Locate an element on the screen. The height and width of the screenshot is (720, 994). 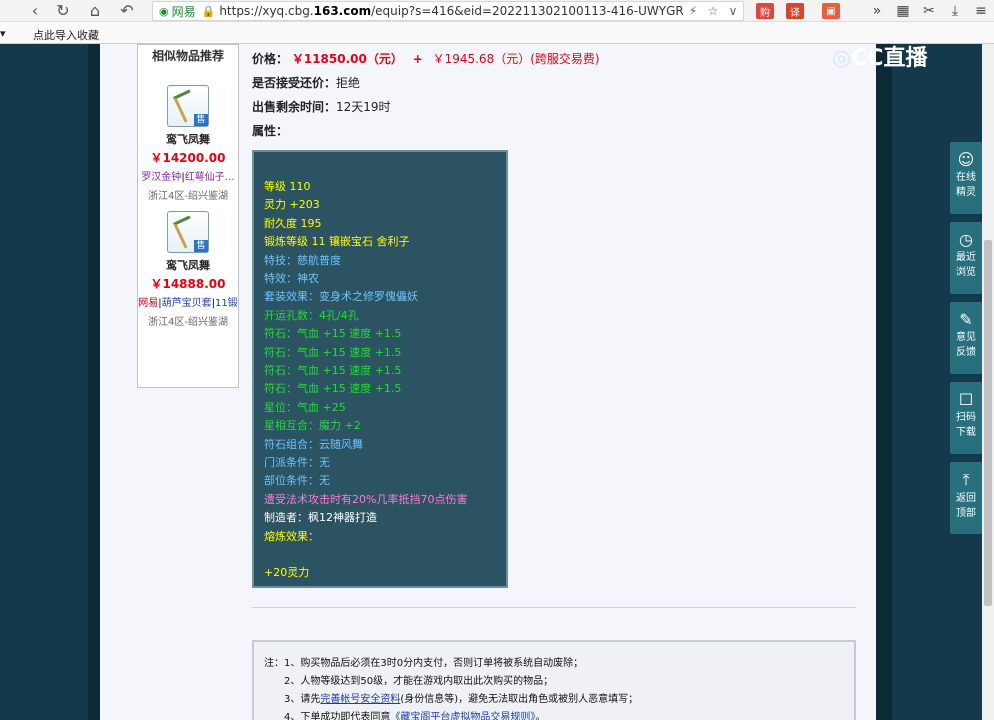
scrollbar-thumb is located at coordinates (988, 423).